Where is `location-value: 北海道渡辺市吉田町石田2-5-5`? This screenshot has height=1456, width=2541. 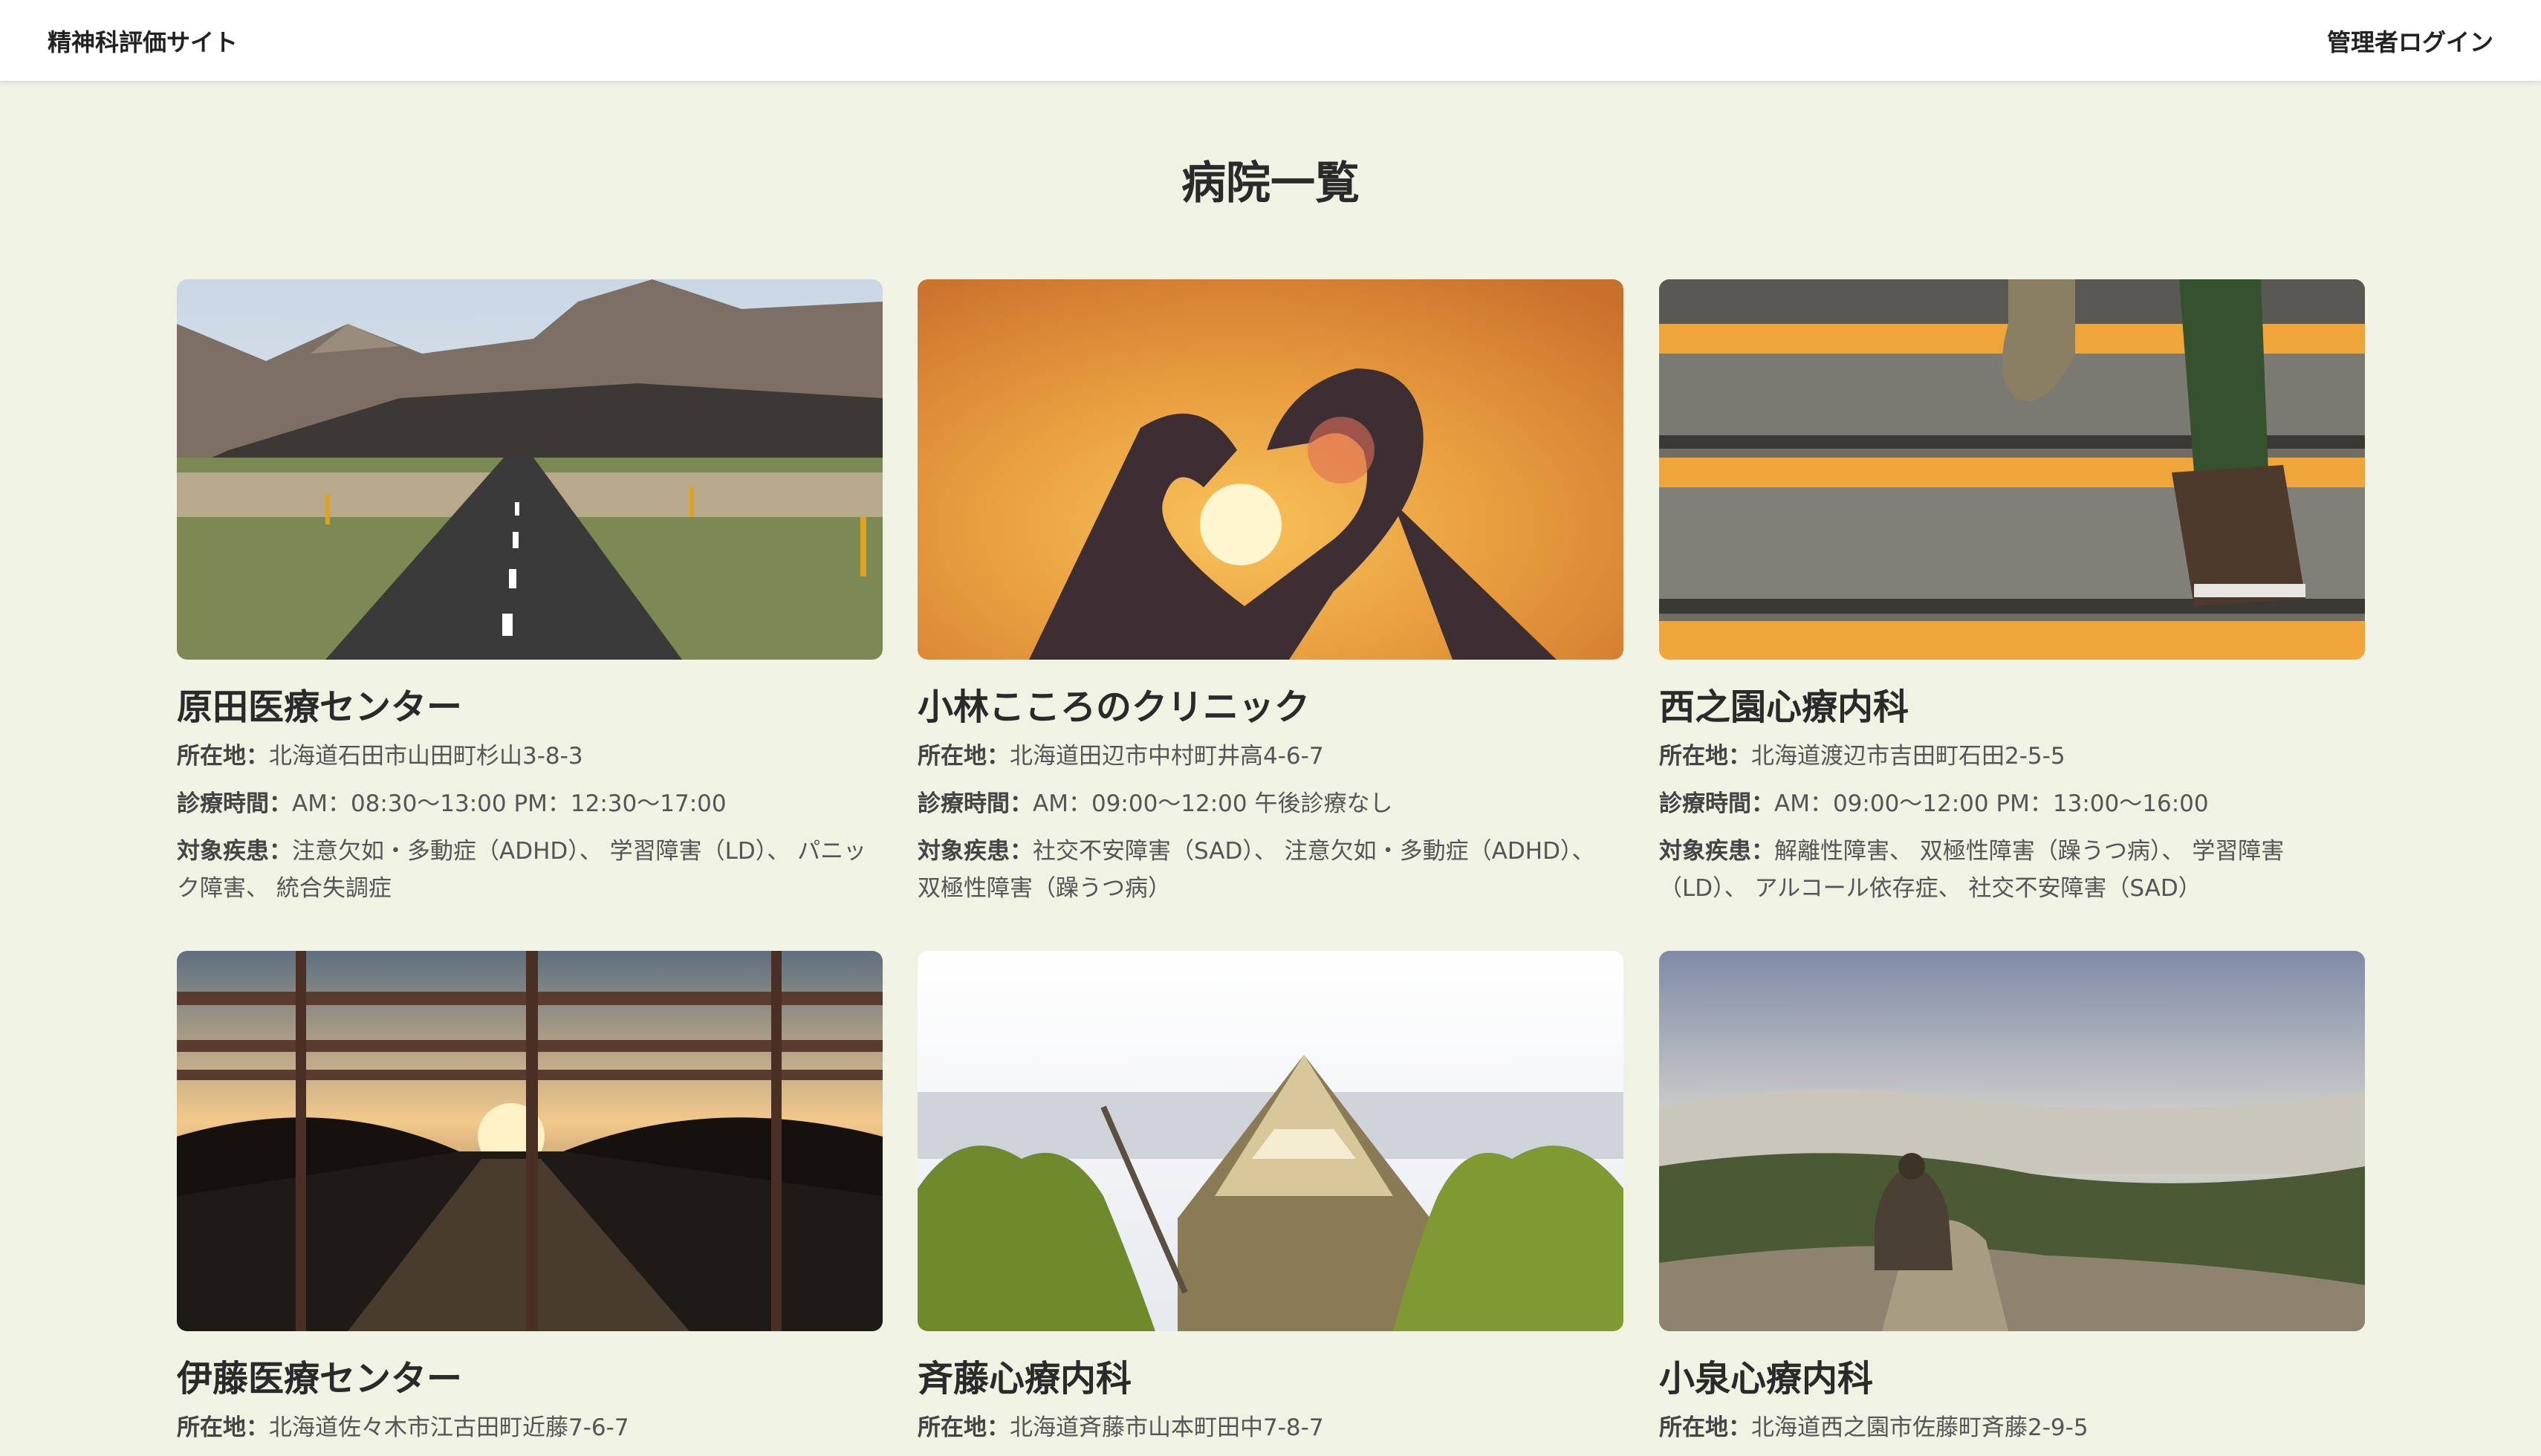
location-value: 北海道渡辺市吉田町石田2-5-5 is located at coordinates (1908, 756).